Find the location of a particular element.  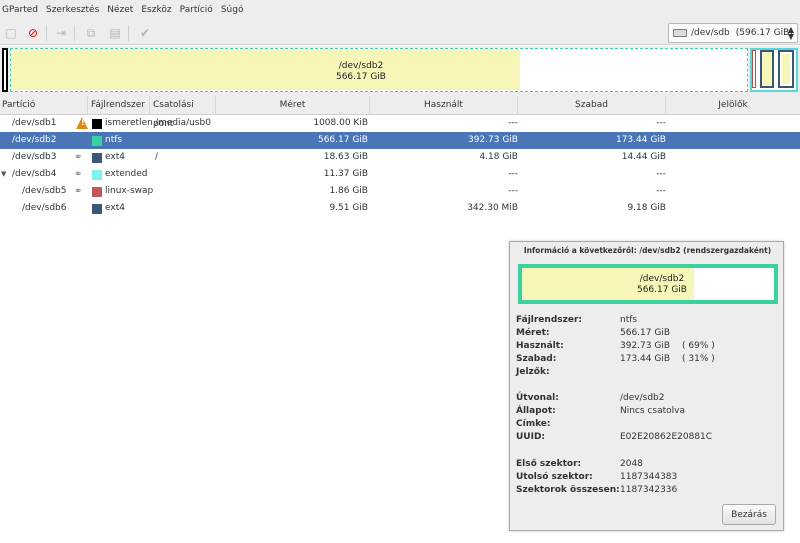

diskmap-sdb3 is located at coordinates (767, 69).